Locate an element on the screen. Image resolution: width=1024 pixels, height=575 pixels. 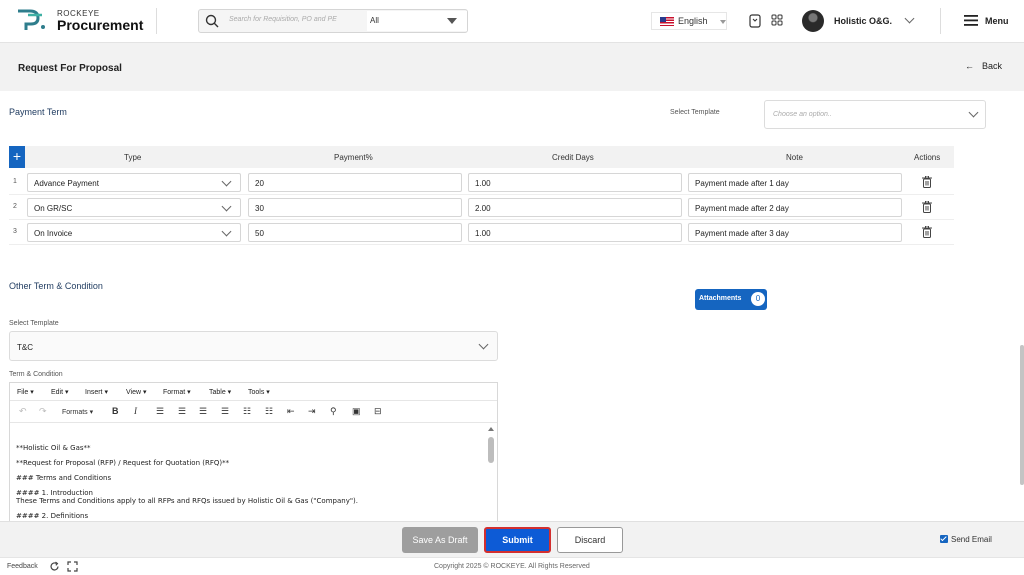
align-left-icon: ☰ is located at coordinates (160, 411).